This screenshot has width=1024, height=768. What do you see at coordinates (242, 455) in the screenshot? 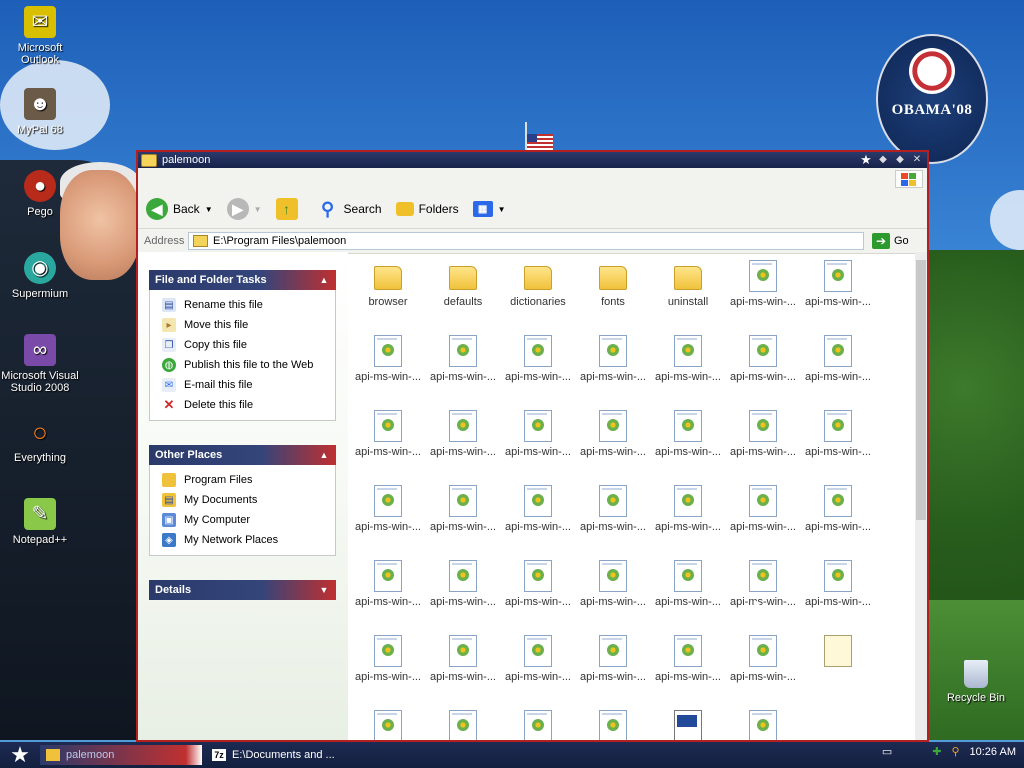
I see `panel-header: Other Places ▲` at bounding box center [242, 455].